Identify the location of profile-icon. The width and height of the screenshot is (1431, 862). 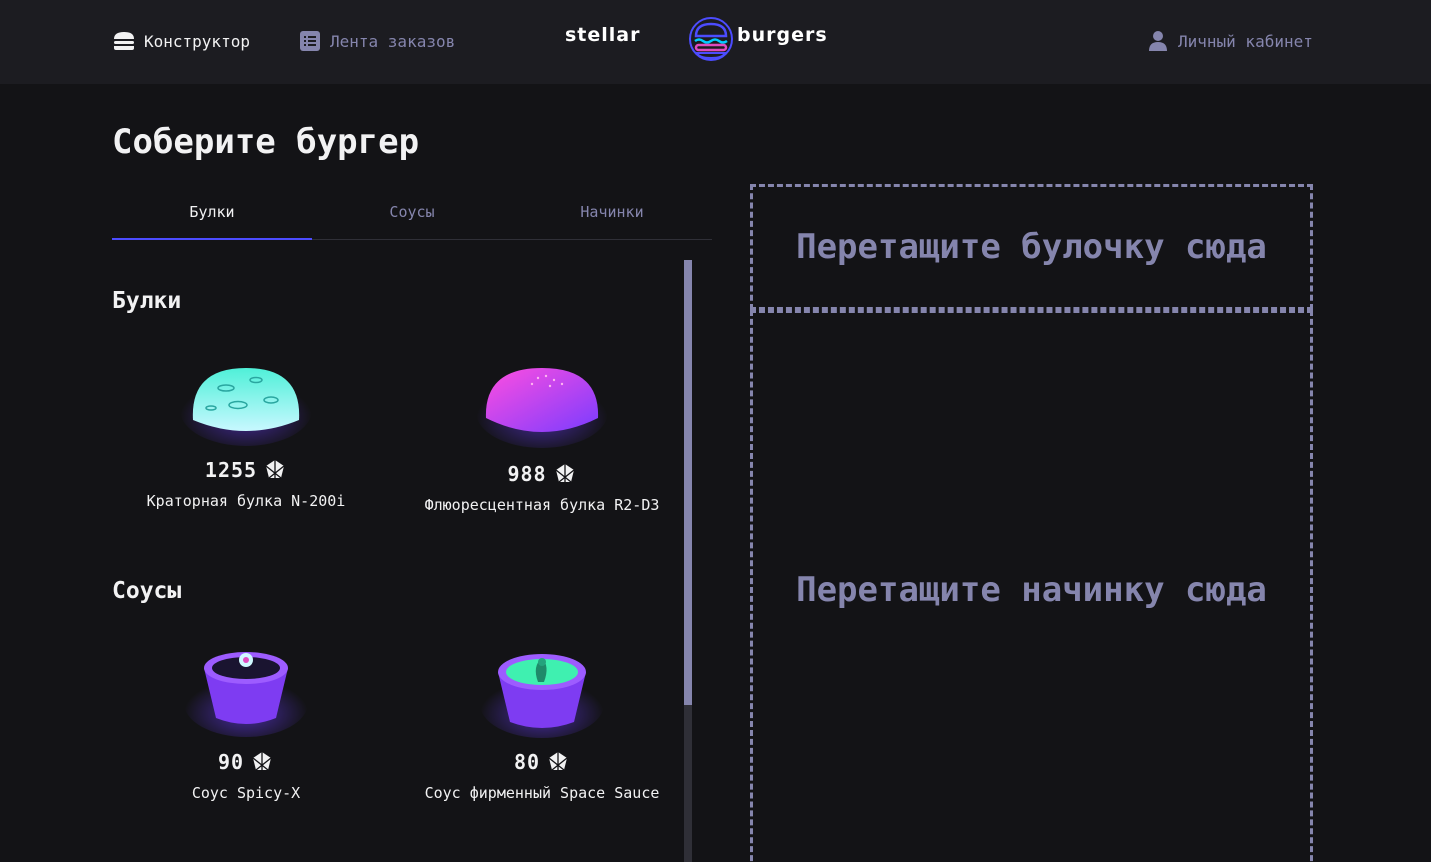
(1158, 41).